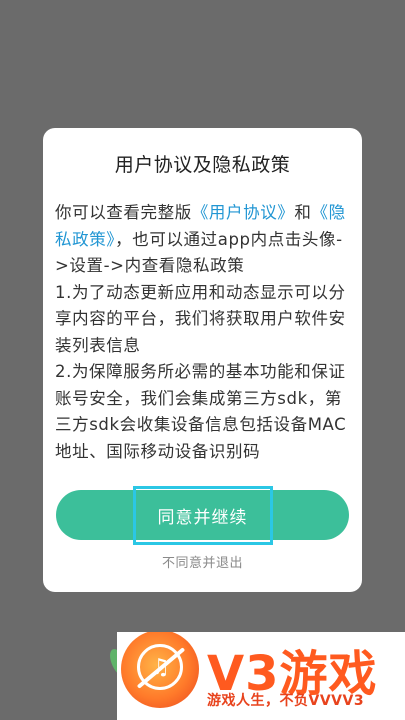  Describe the element at coordinates (123, 212) in the screenshot. I see `intro-text: 你可以查看完整版` at that location.